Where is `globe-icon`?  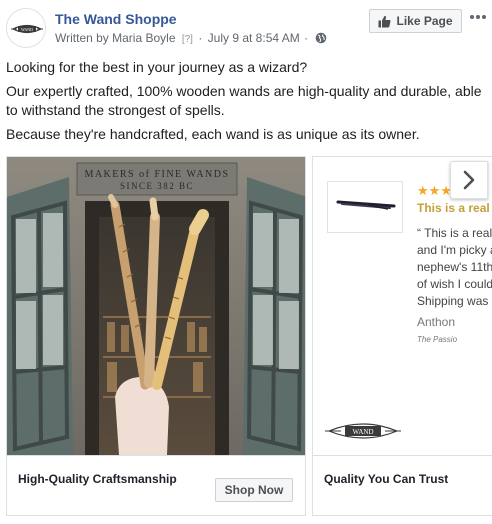 globe-icon is located at coordinates (321, 38).